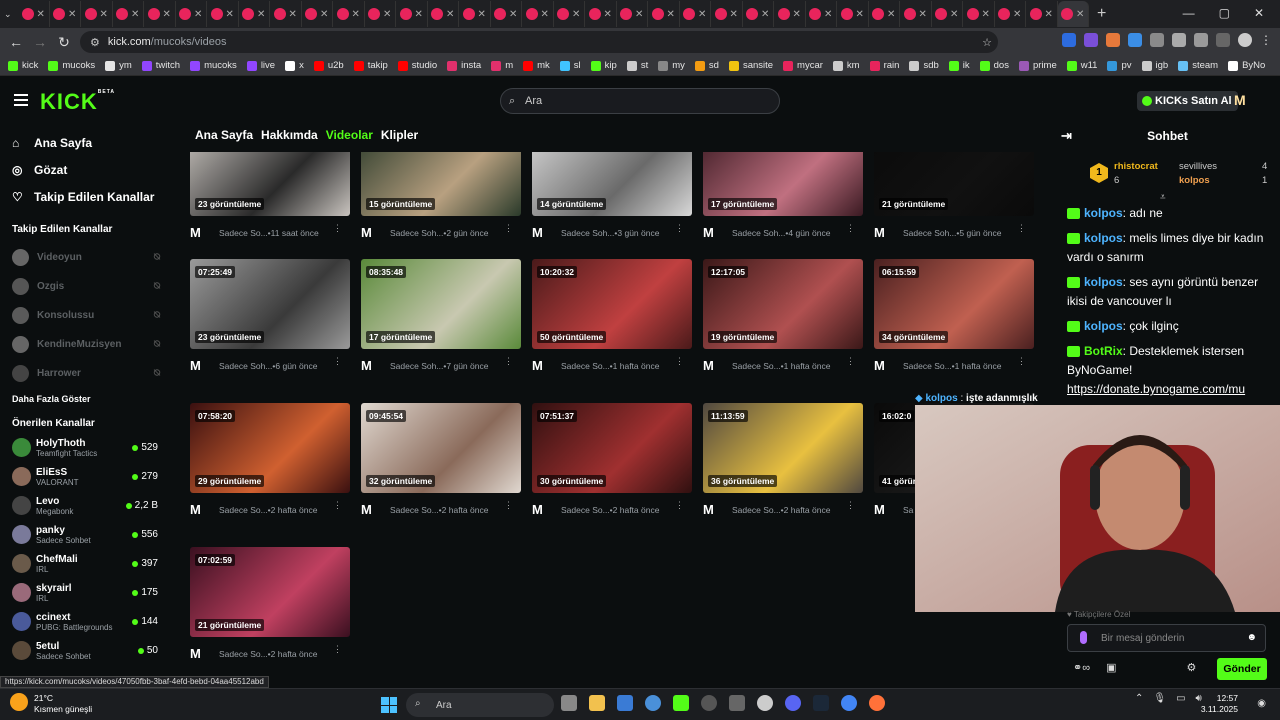  What do you see at coordinates (1139, 698) in the screenshot?
I see `tray-overflow-icon: ⌃` at bounding box center [1139, 698].